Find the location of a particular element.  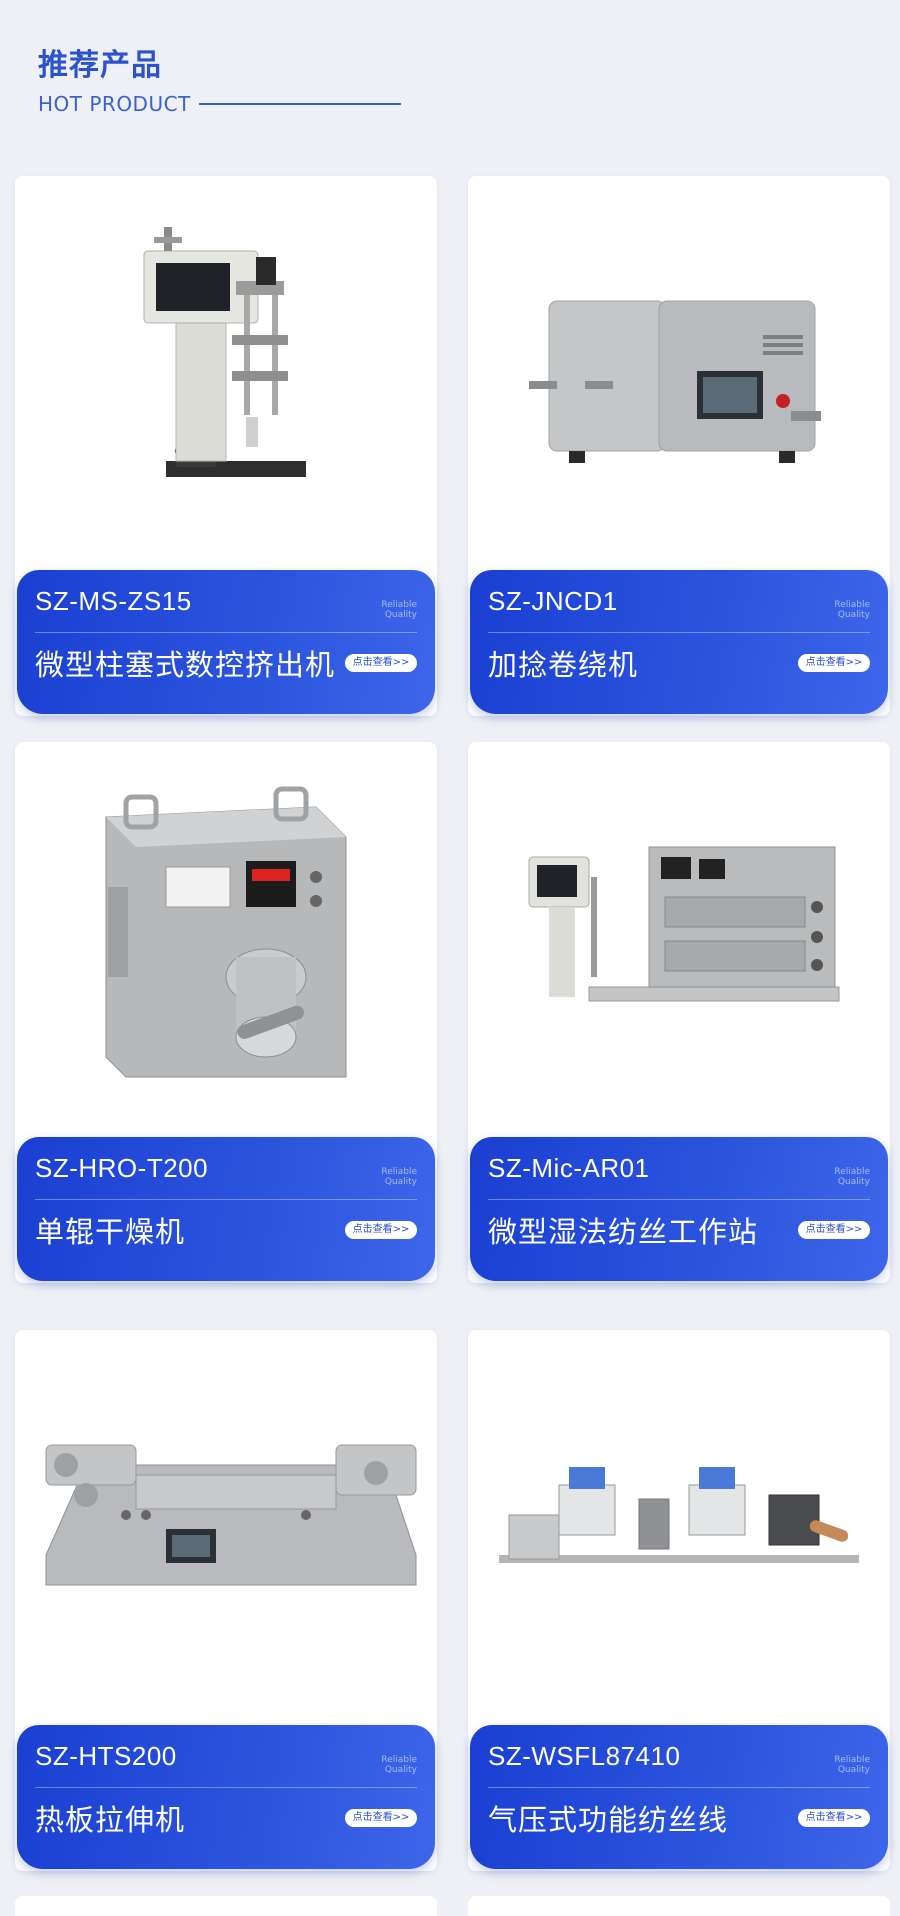

product-card-3: SZ-HRO-T200 Reliable Quality 单辊干燥机 点击查看>> is located at coordinates (226, 1012).